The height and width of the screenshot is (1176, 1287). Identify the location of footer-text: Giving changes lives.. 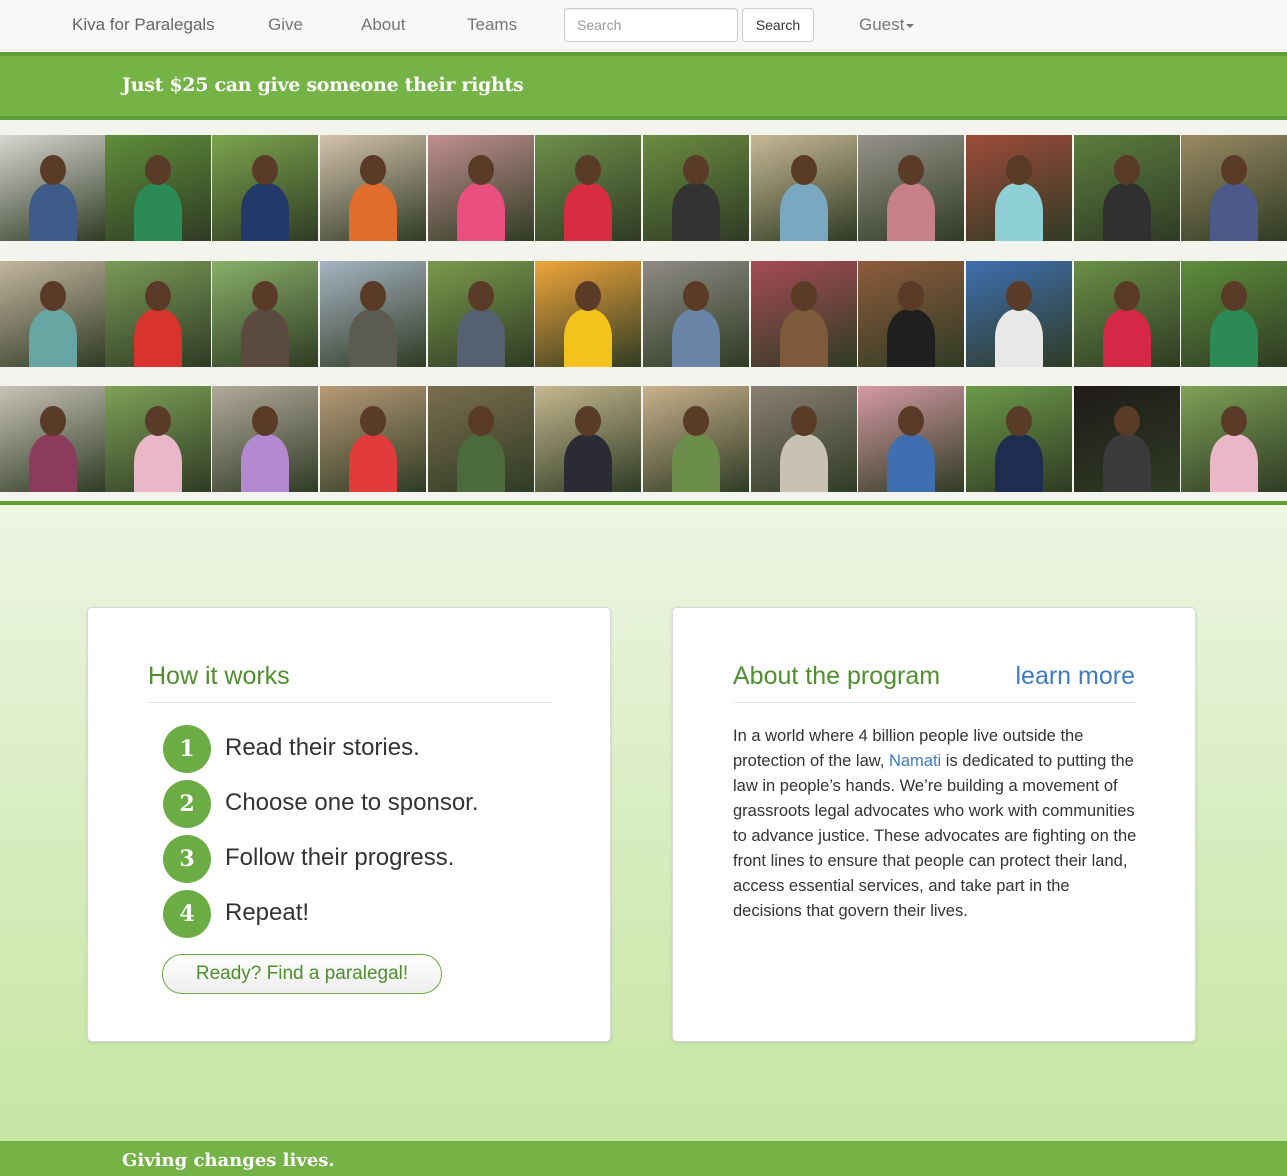
(228, 1160).